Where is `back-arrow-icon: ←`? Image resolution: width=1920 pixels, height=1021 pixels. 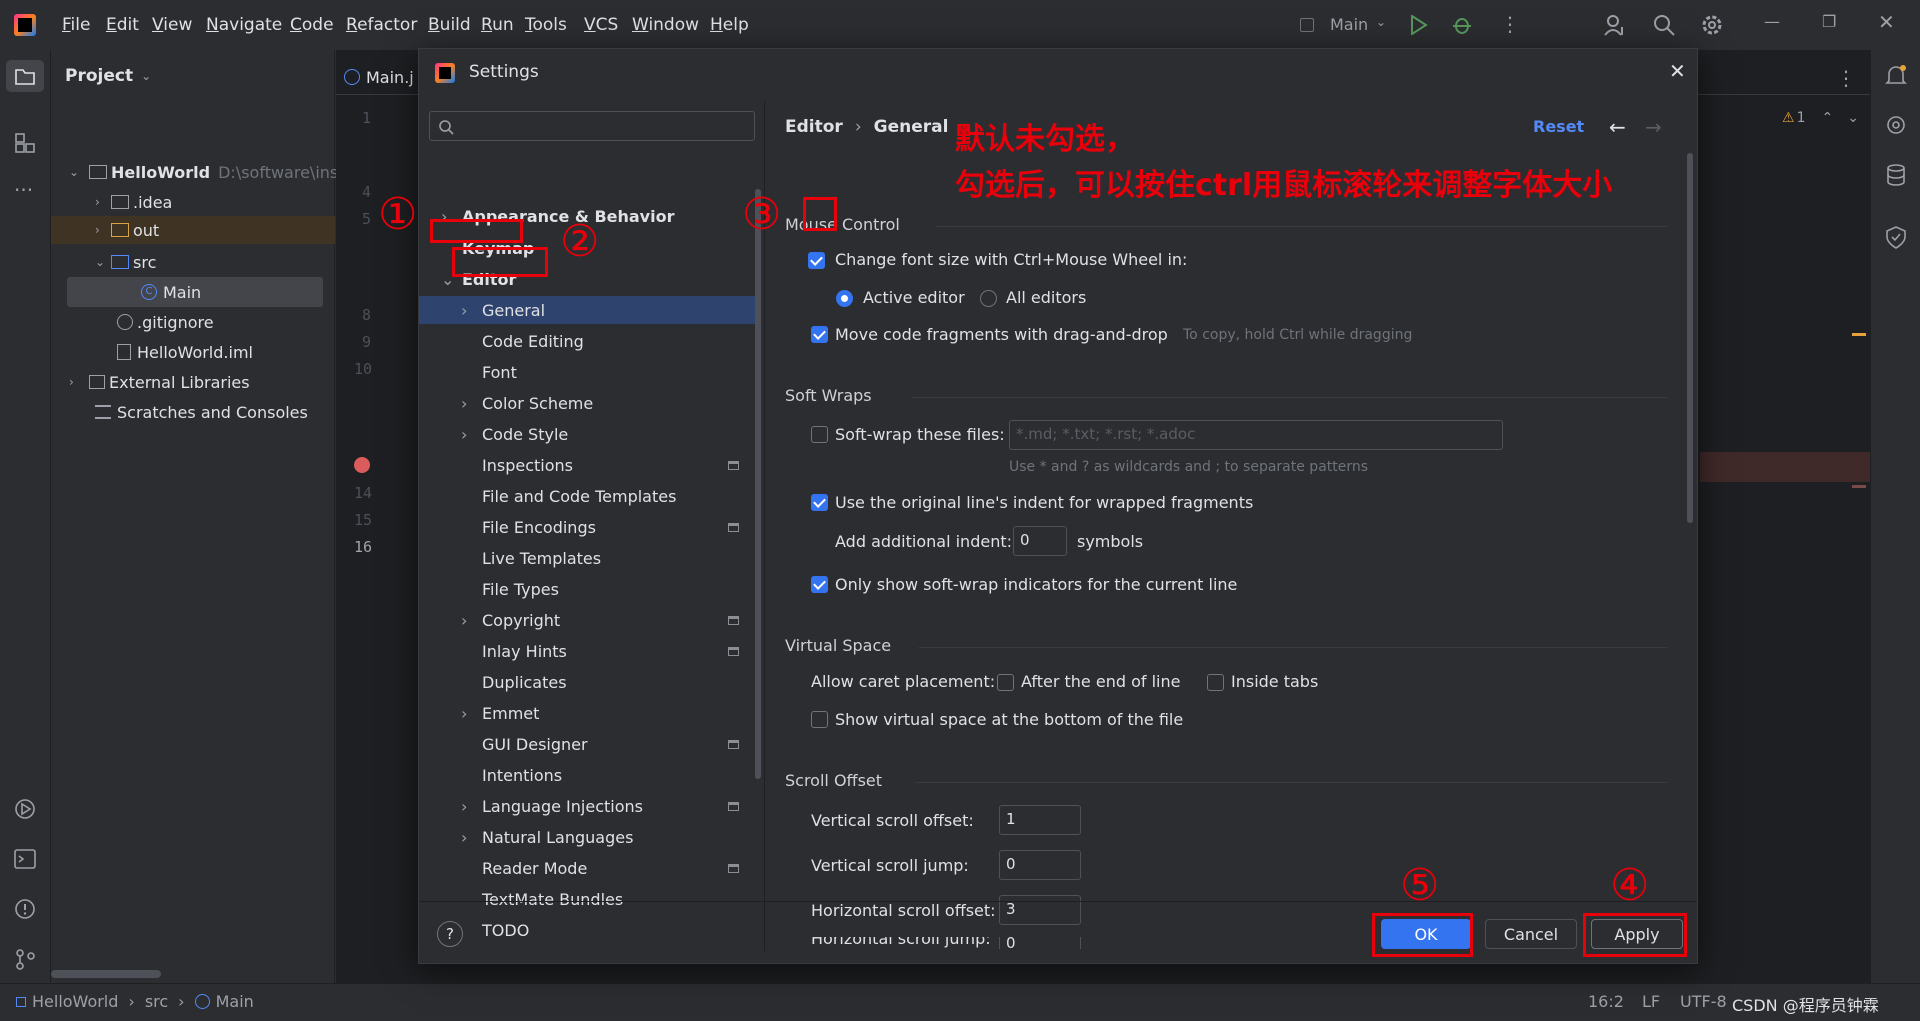 back-arrow-icon: ← is located at coordinates (1617, 127).